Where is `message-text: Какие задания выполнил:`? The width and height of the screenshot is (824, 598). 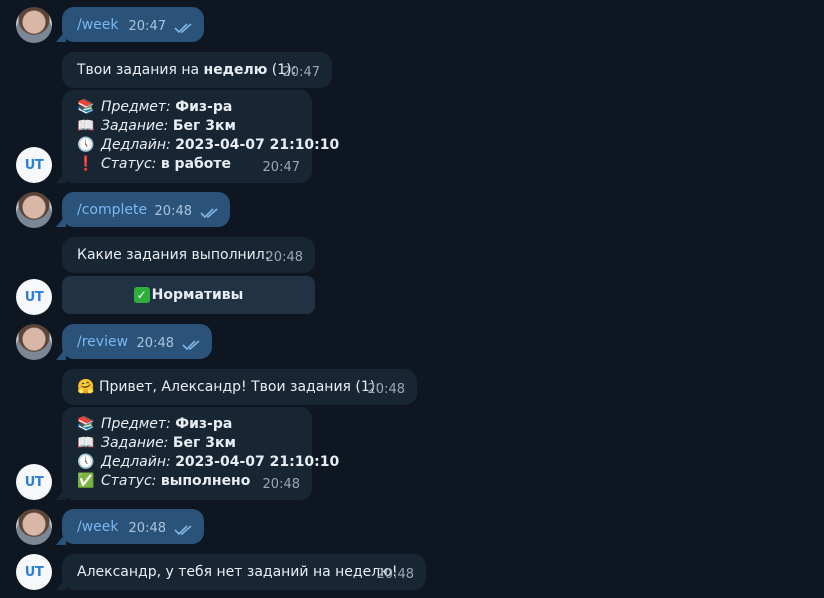
message-text: Какие задания выполнил: is located at coordinates (173, 255).